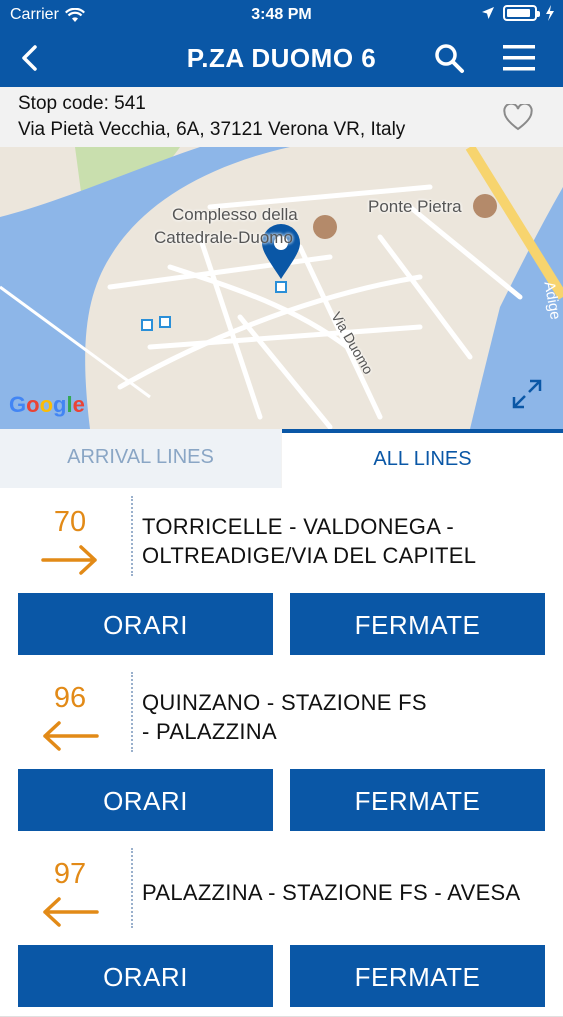 This screenshot has width=563, height=1017. I want to click on status-right, so click(518, 13).